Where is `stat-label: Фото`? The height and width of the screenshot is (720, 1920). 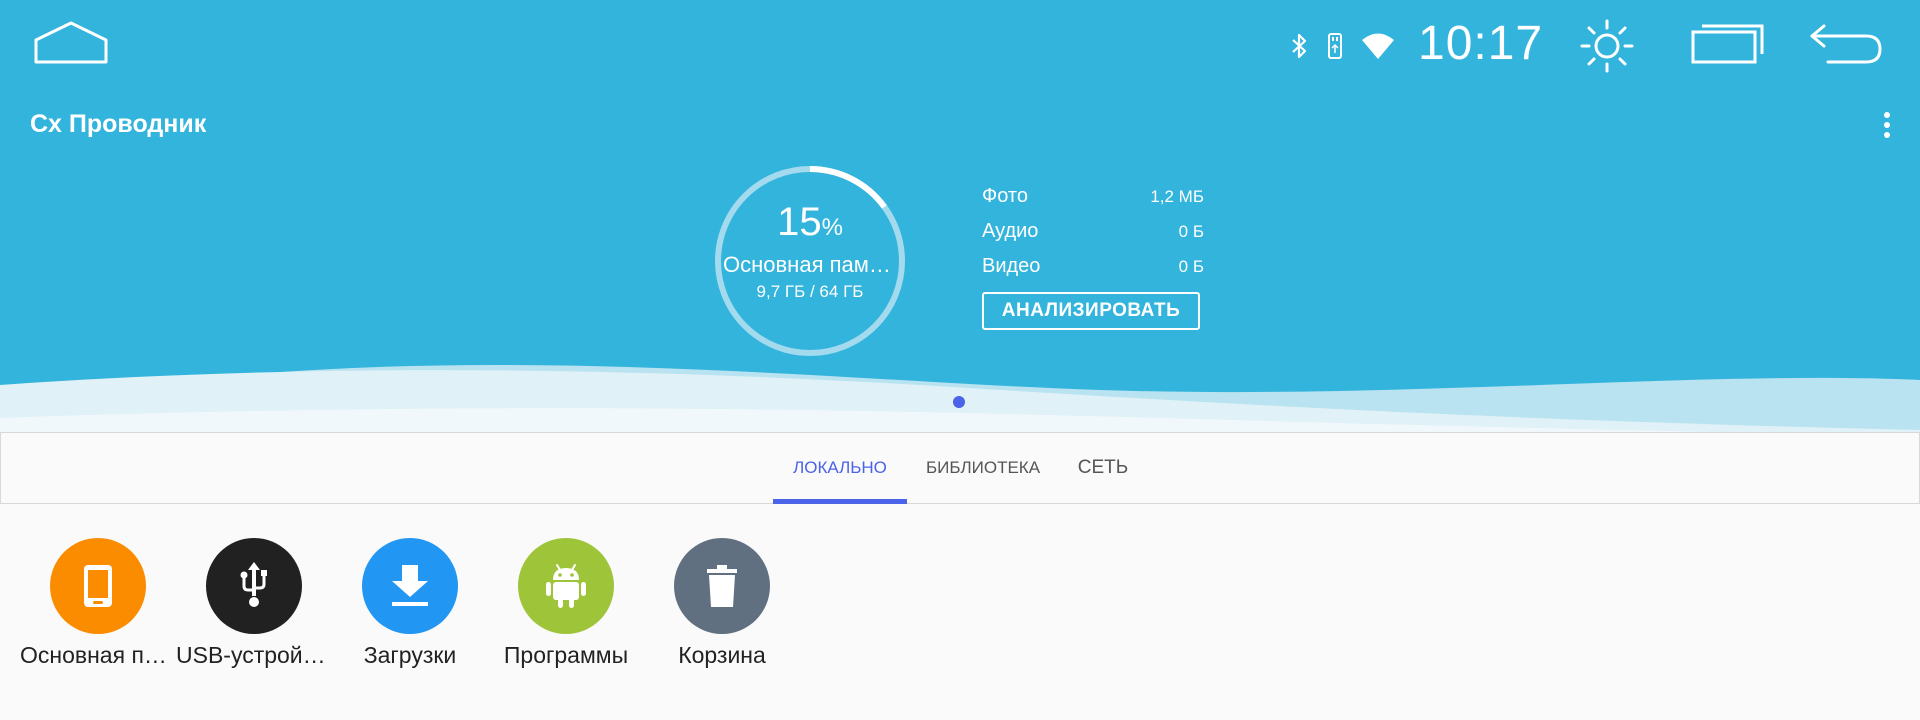 stat-label: Фото is located at coordinates (1005, 196).